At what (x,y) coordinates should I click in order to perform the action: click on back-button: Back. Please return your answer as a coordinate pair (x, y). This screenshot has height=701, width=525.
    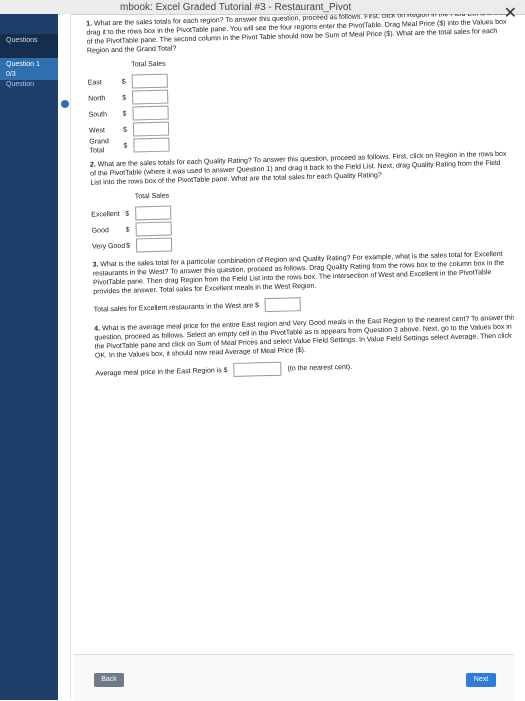
    Looking at the image, I should click on (109, 680).